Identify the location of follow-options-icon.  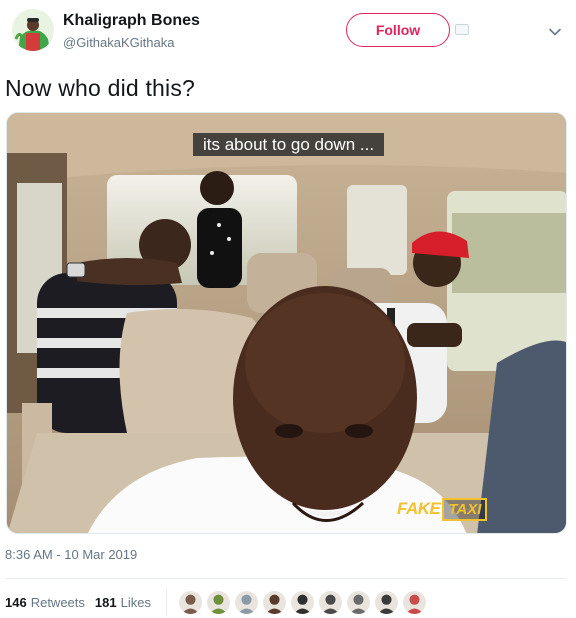
(462, 29).